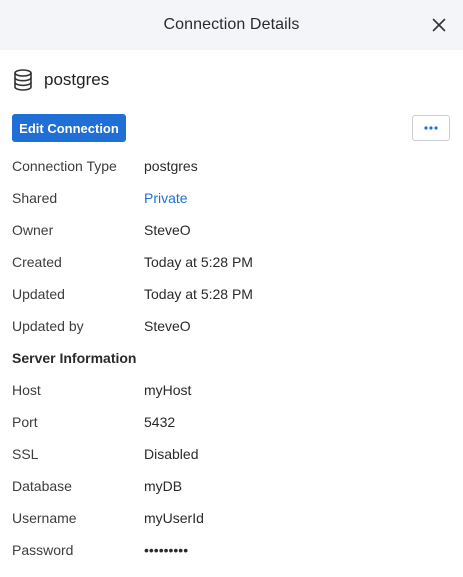 This screenshot has width=463, height=577. Describe the element at coordinates (232, 454) in the screenshot. I see `detail-row-ssl: SSL Disabled` at that location.